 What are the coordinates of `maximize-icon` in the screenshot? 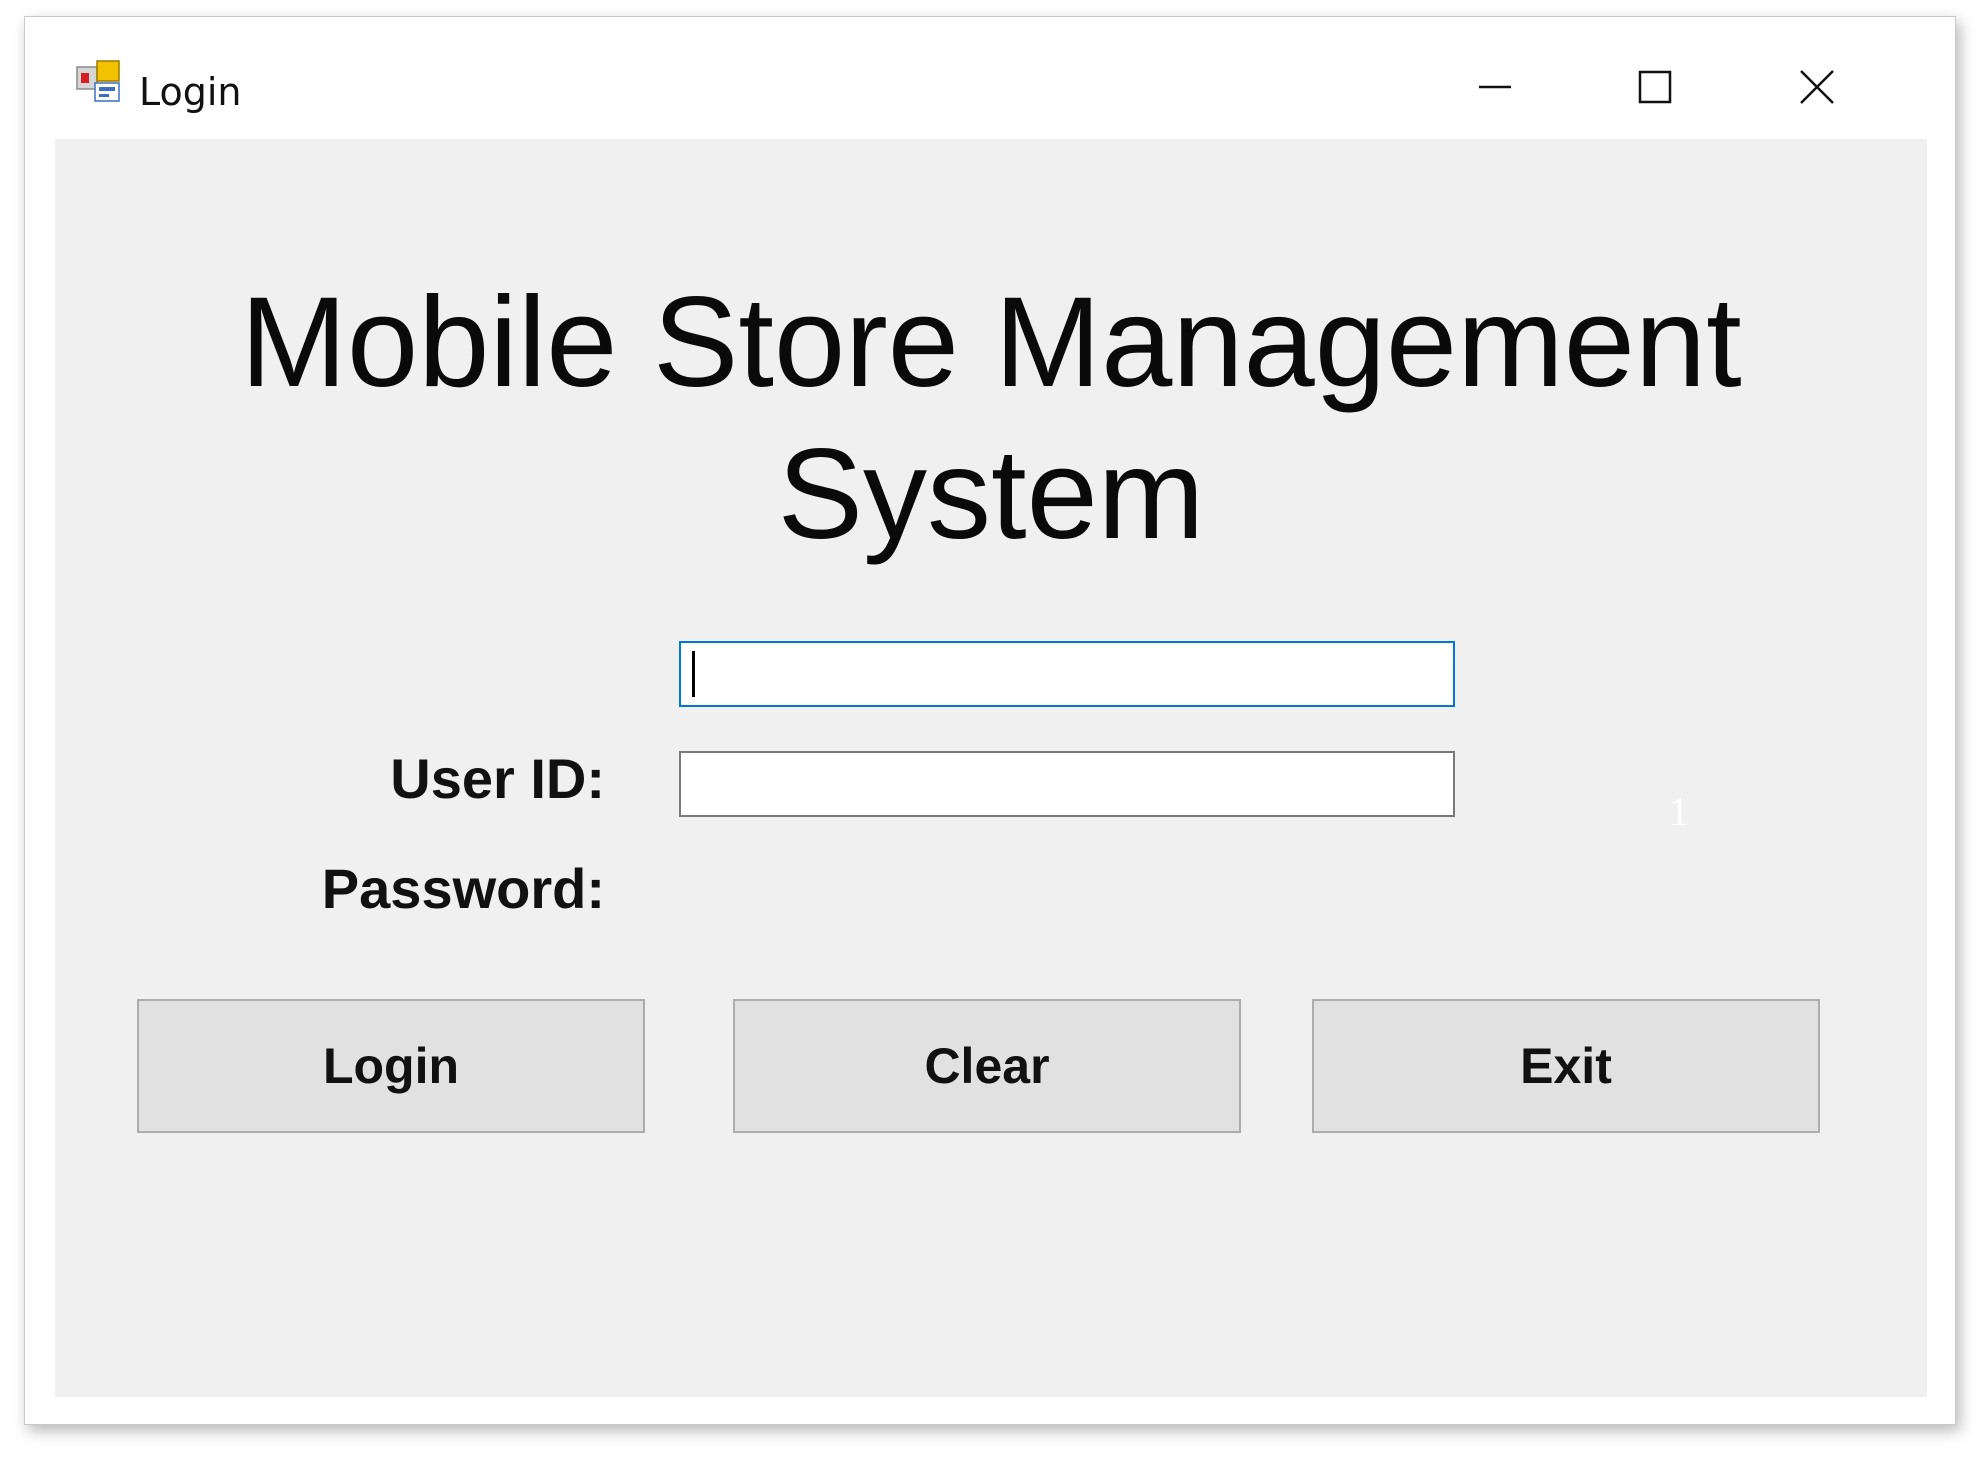 It's located at (1655, 87).